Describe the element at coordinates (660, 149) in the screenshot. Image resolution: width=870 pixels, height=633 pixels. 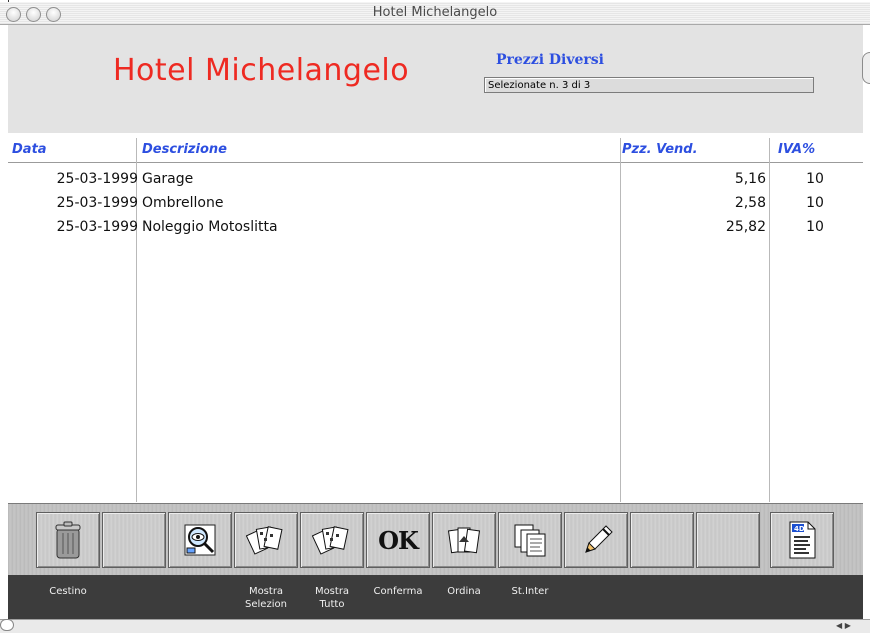
I see `column-header-prezzo: Pzz. Vend.` at that location.